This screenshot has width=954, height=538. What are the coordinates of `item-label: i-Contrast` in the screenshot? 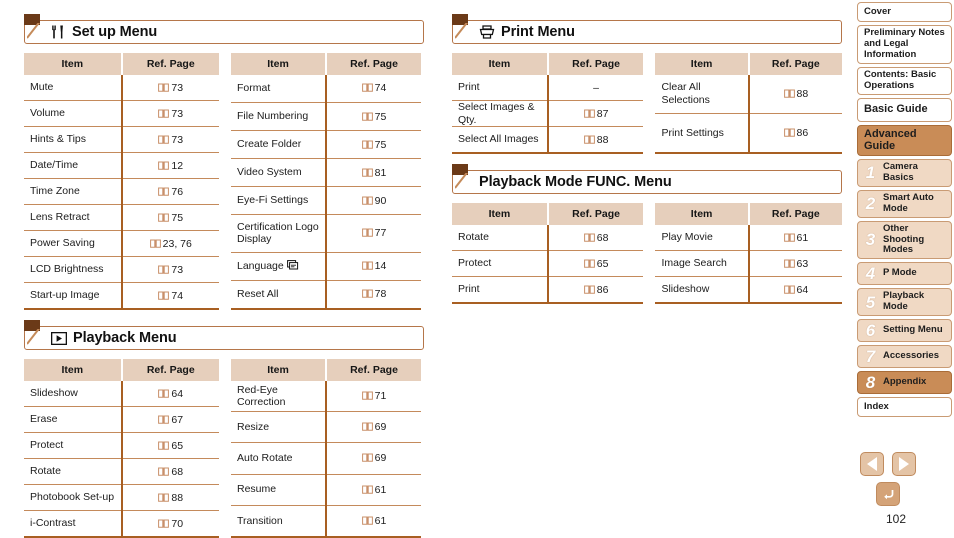 It's located at (53, 523).